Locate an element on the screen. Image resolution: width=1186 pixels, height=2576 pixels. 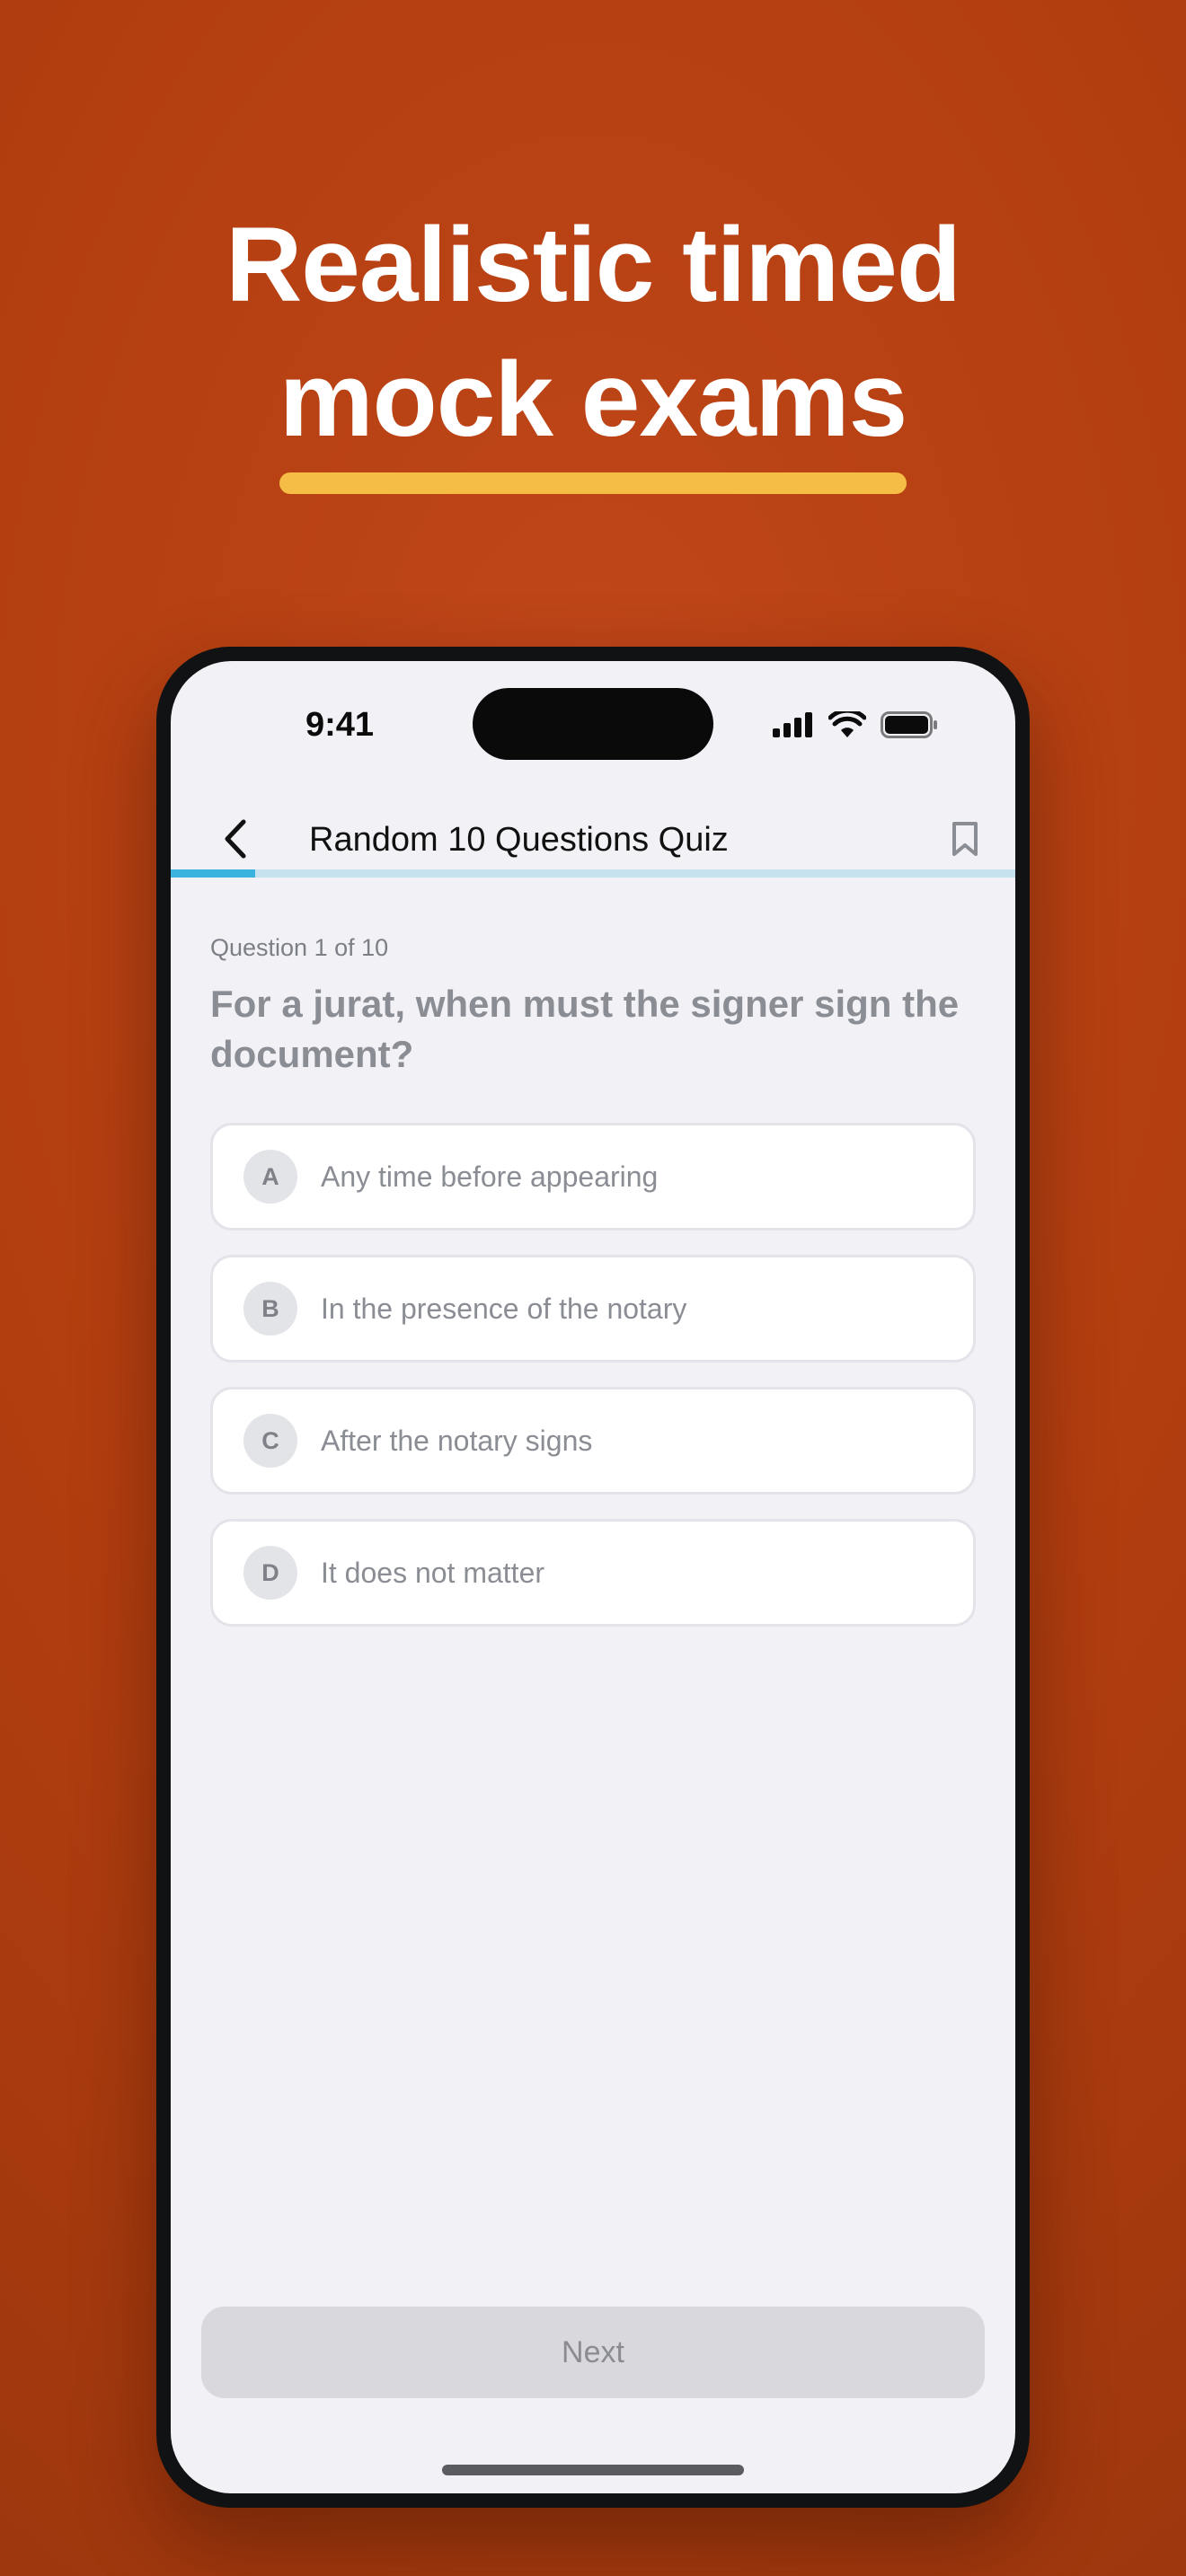
option-c: C After the notary signs is located at coordinates (593, 1441).